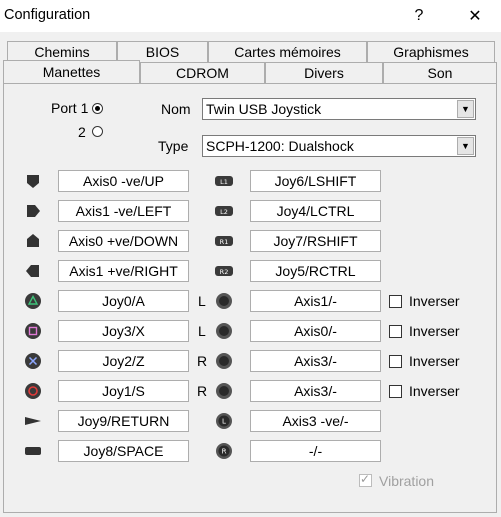 Image resolution: width=501 pixels, height=517 pixels. I want to click on tab-cdrom: CDROM, so click(202, 72).